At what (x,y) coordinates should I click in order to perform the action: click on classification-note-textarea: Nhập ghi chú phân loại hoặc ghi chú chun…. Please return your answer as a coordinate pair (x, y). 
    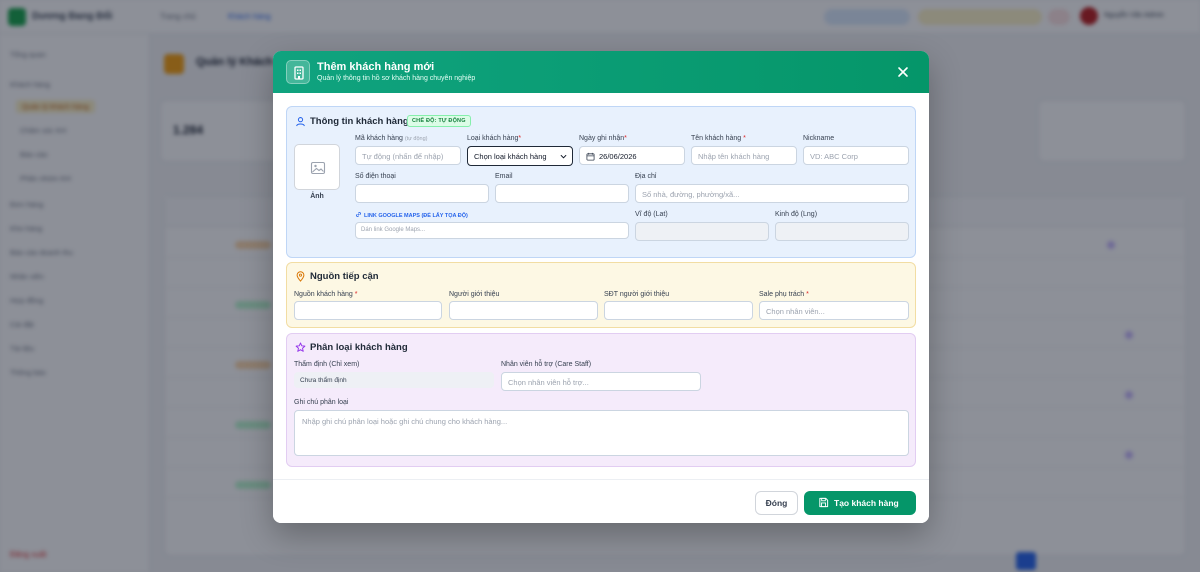
    Looking at the image, I should click on (601, 433).